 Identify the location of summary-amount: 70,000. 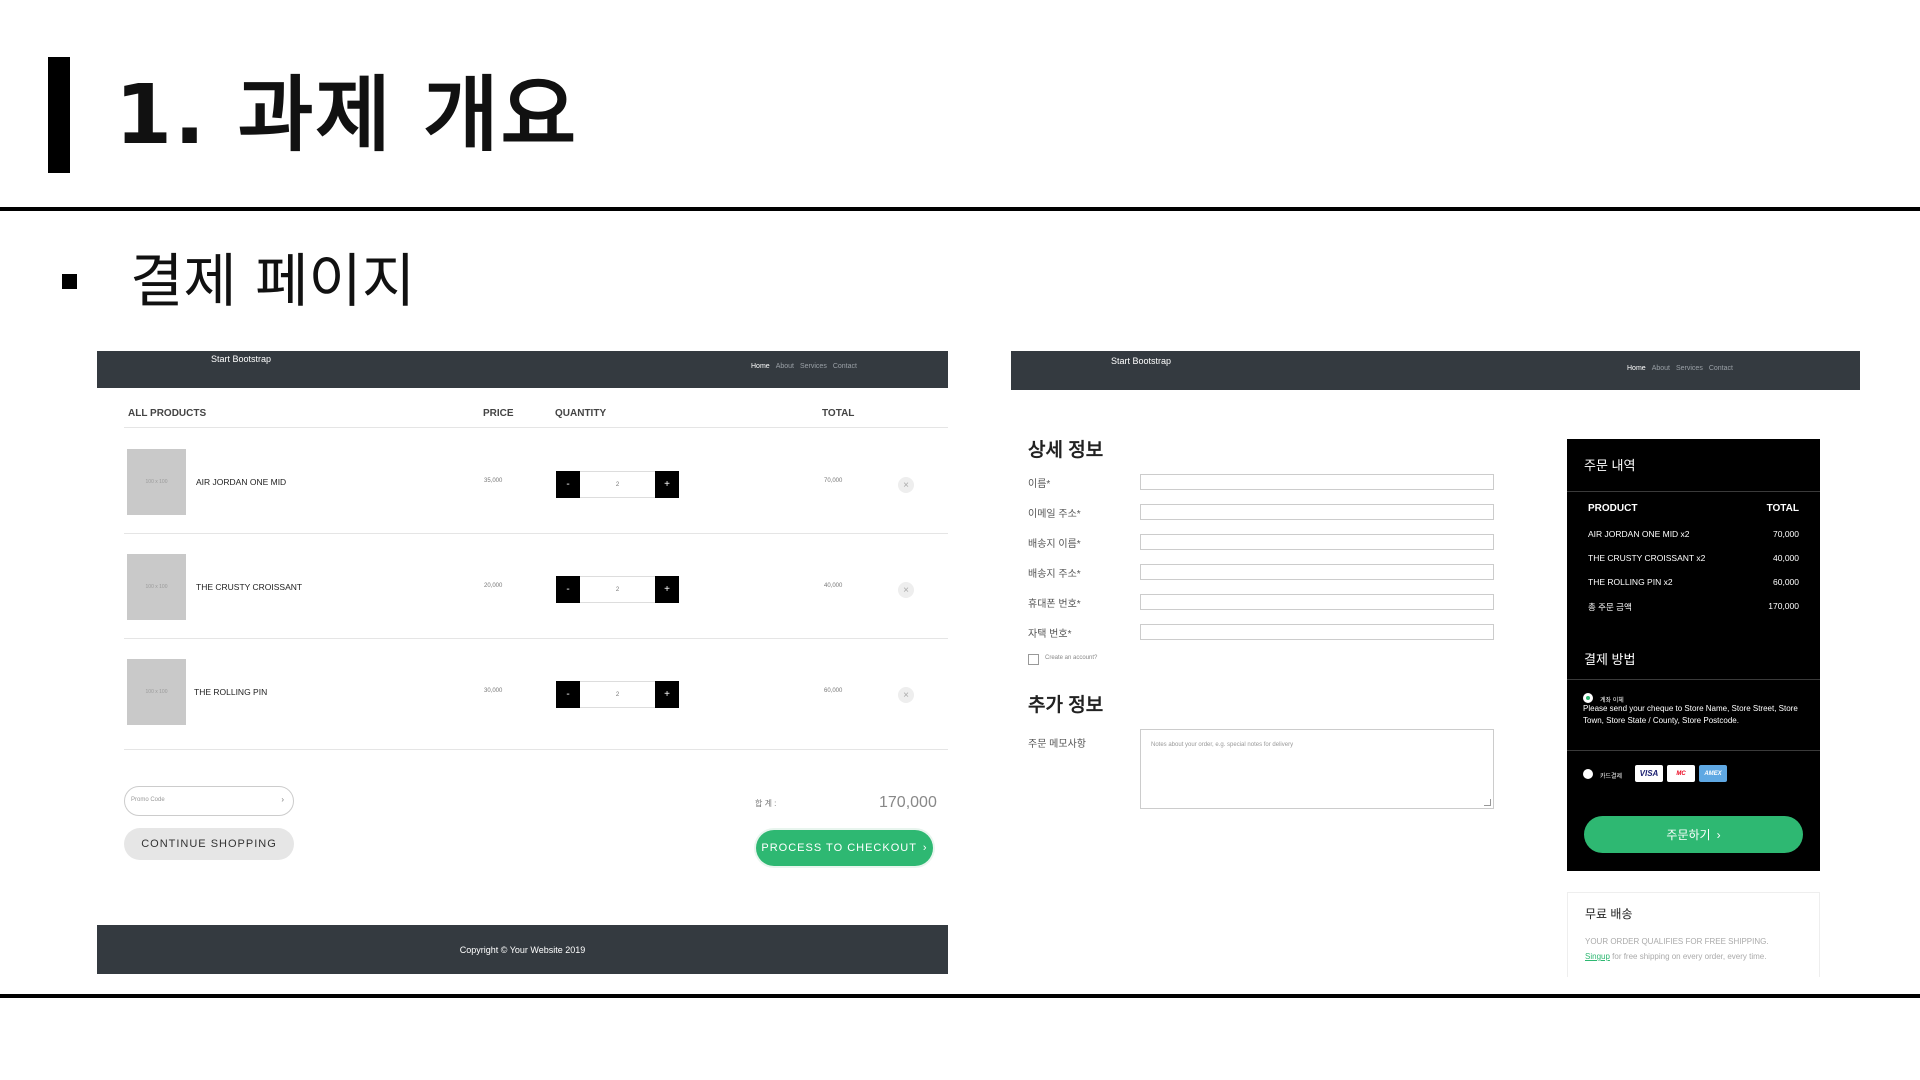
(1786, 534).